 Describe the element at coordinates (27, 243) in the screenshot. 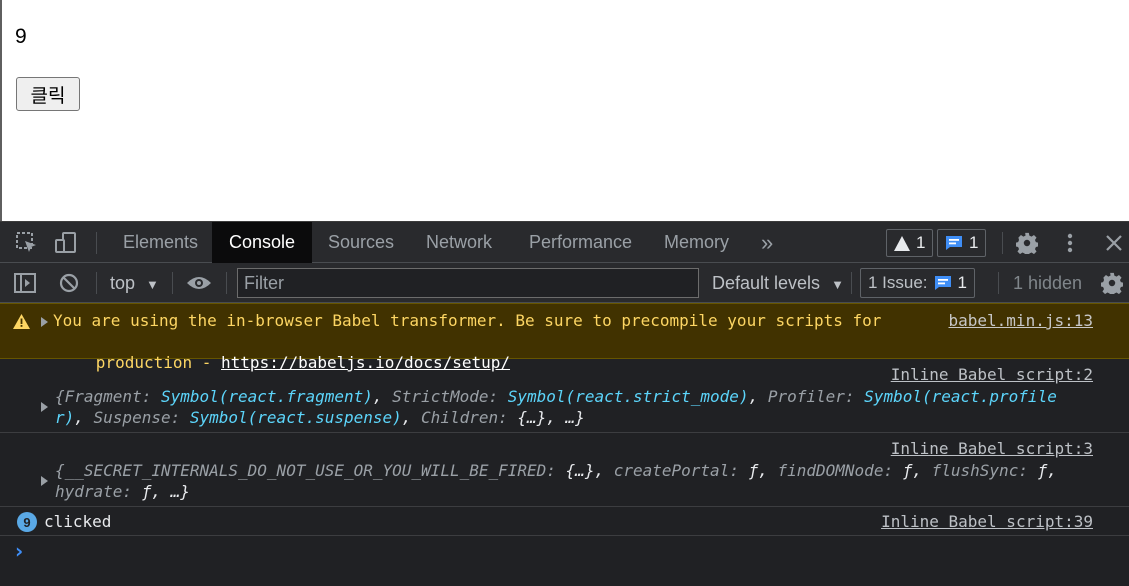

I see `inspect-element-icon` at that location.